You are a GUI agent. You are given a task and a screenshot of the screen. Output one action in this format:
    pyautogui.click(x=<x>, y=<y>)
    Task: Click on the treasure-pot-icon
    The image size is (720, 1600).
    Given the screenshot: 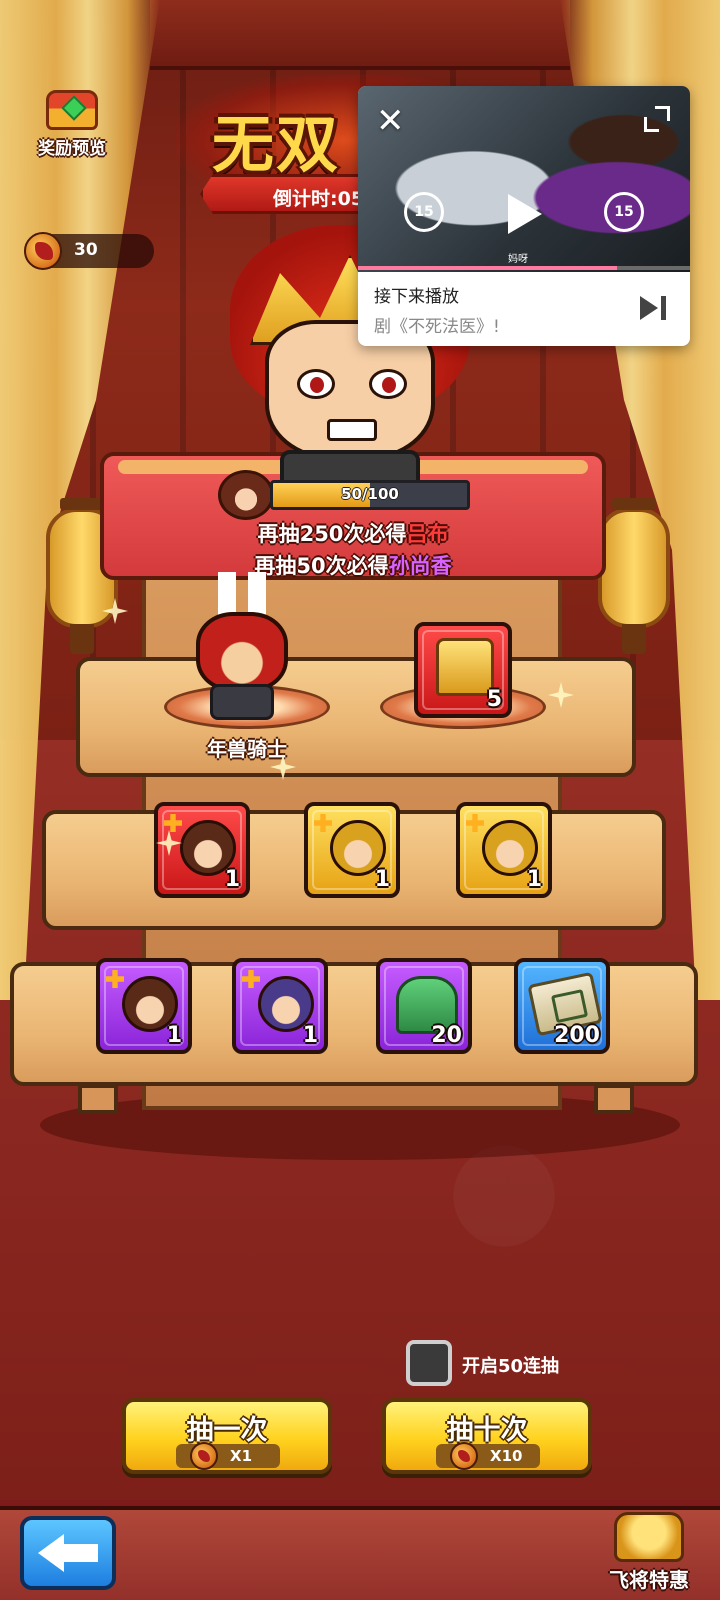 What is the action you would take?
    pyautogui.click(x=649, y=1537)
    